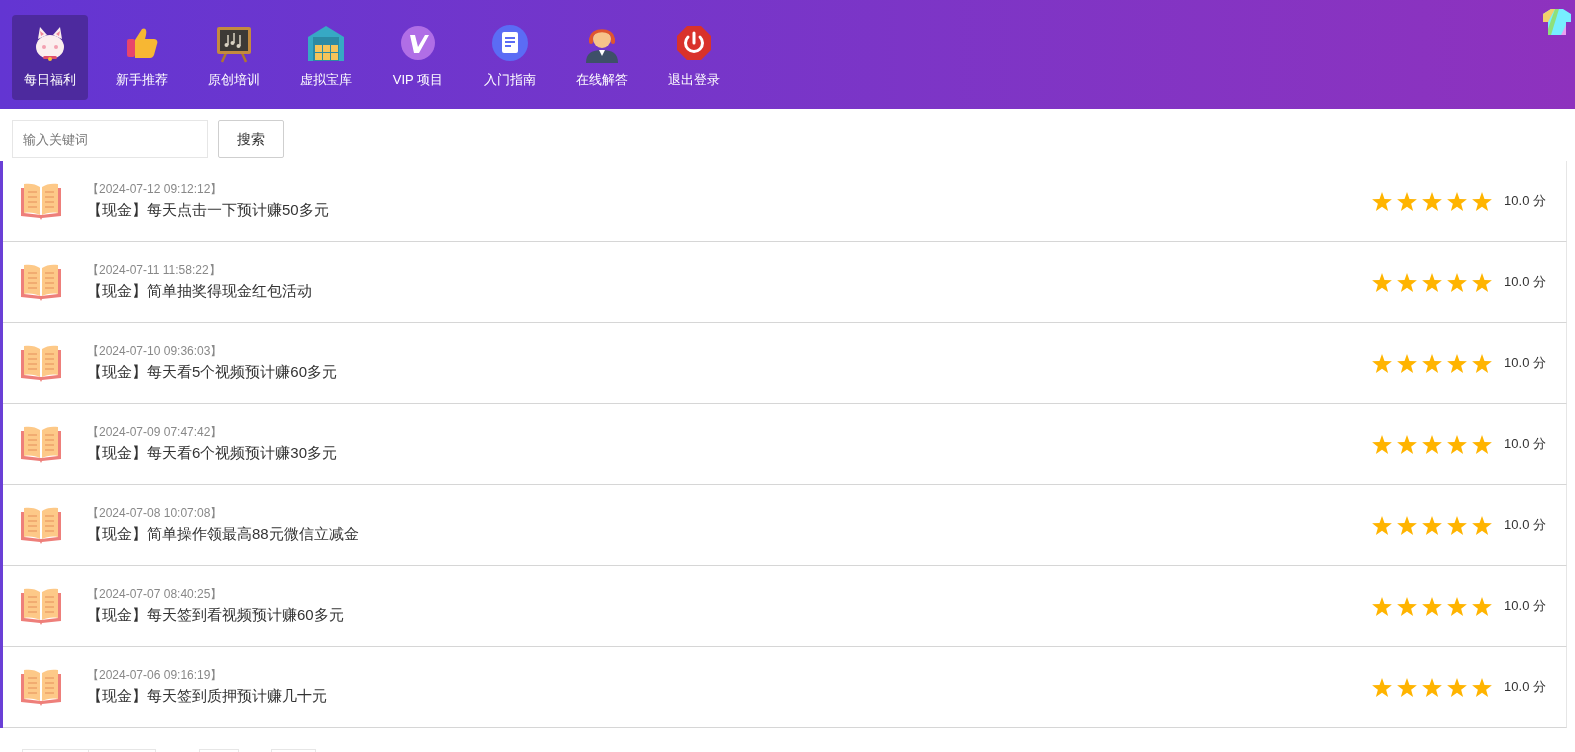 The height and width of the screenshot is (752, 1575). What do you see at coordinates (730, 372) in the screenshot?
I see `item-title: 【现金】每天看5个视频预计赚60多元` at bounding box center [730, 372].